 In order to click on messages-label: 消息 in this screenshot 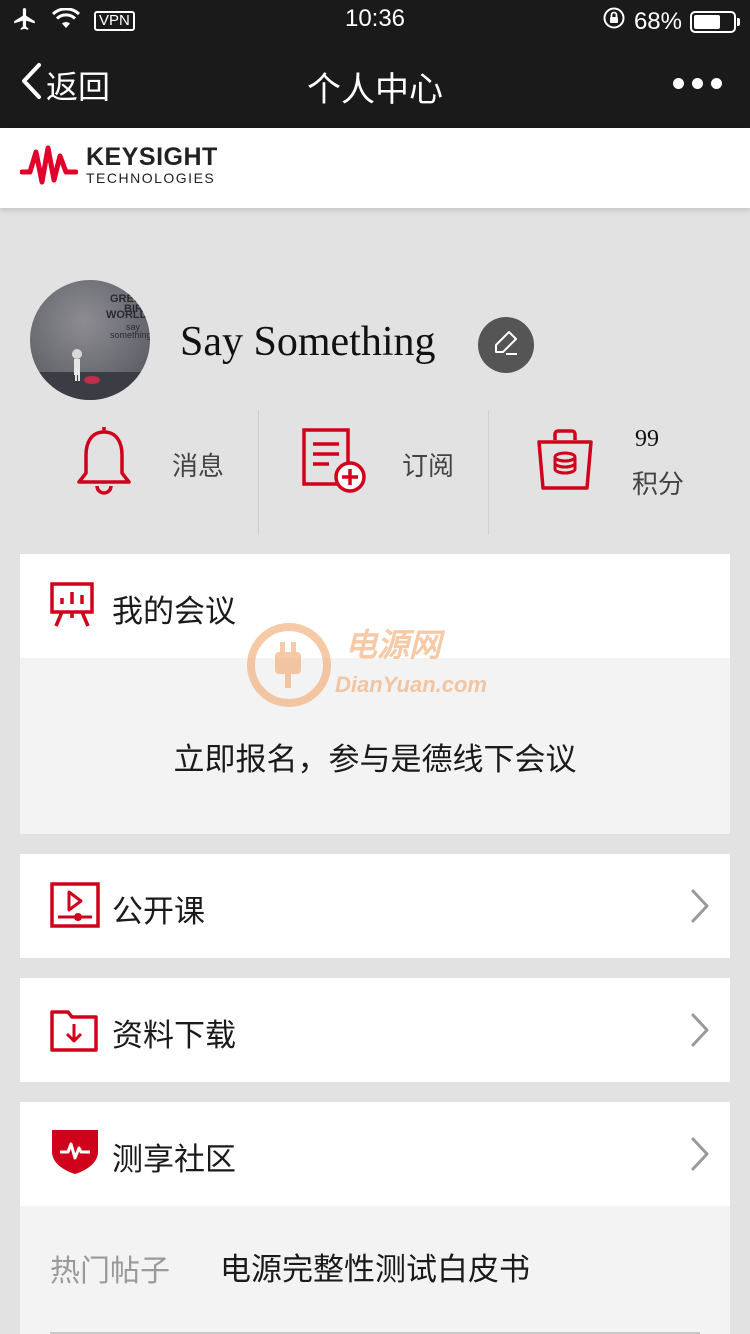, I will do `click(198, 467)`.